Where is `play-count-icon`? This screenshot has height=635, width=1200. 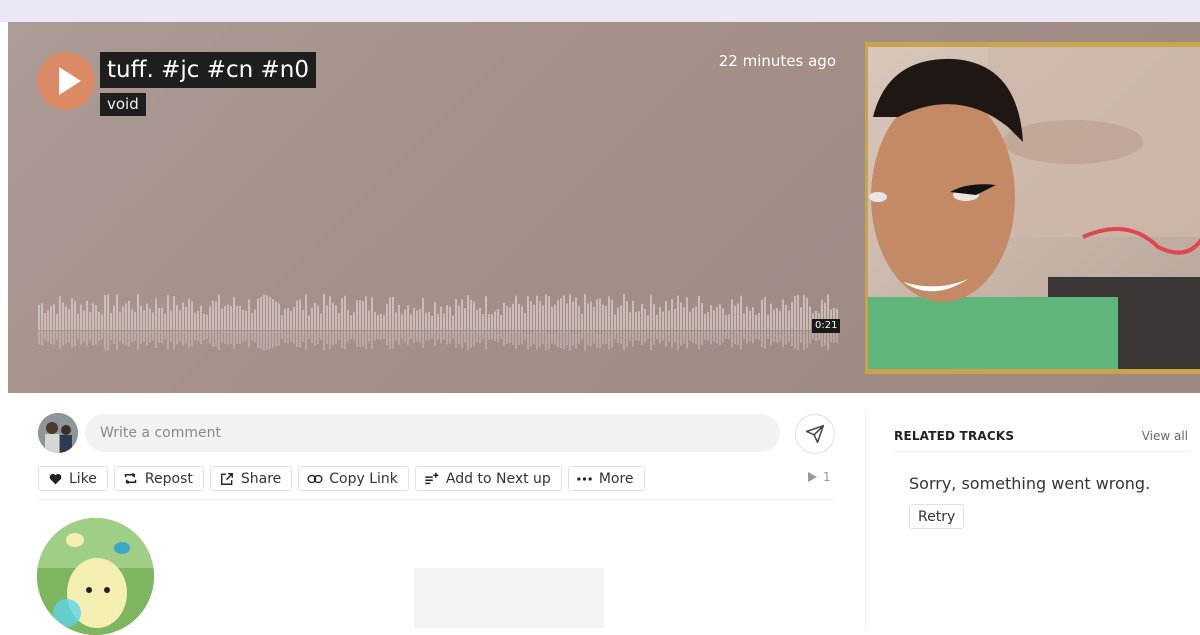 play-count-icon is located at coordinates (812, 477).